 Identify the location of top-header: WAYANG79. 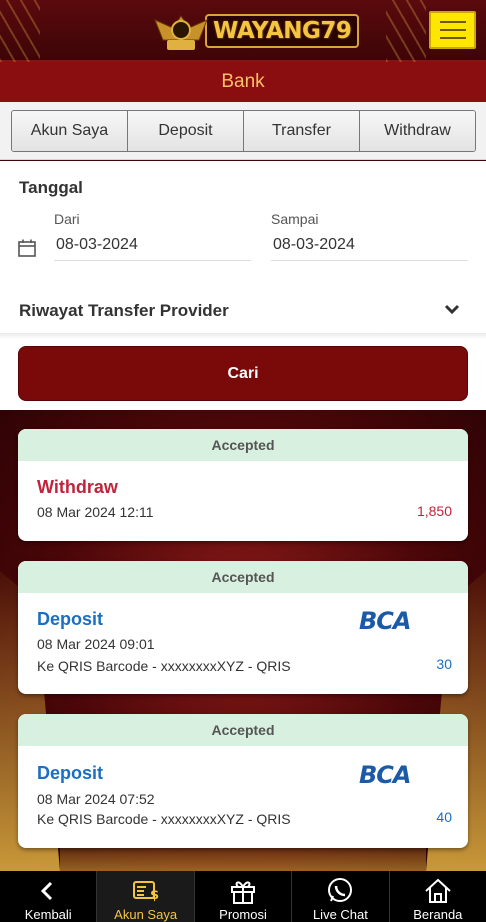
(243, 31).